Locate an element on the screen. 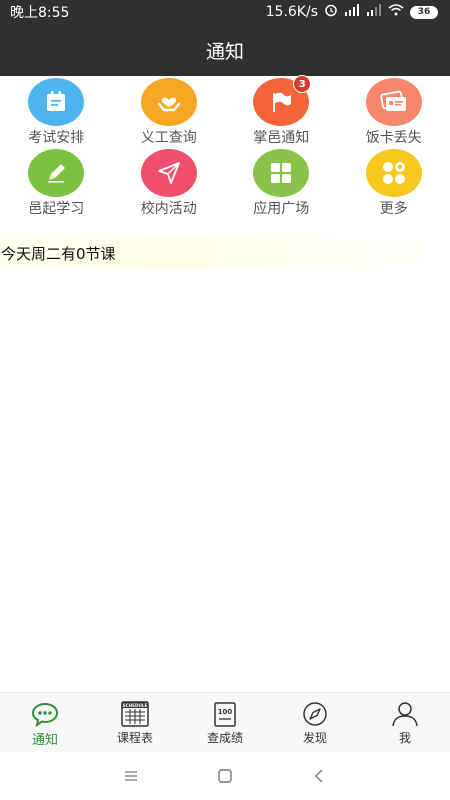  status-bar: 晚上8:55 15.6K/s 36 is located at coordinates (225, 12).